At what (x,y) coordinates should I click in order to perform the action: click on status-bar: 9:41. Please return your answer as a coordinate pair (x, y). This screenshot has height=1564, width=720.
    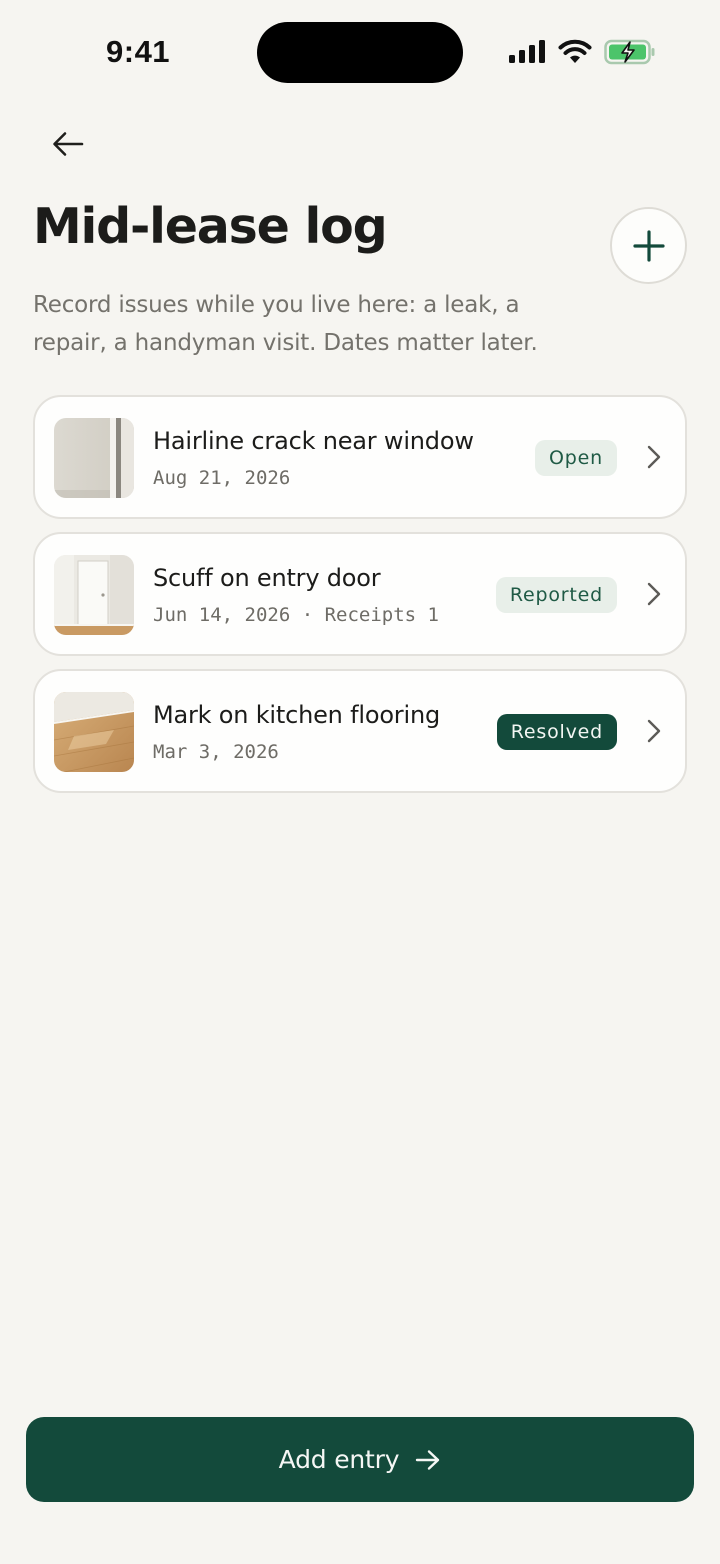
    Looking at the image, I should click on (360, 52).